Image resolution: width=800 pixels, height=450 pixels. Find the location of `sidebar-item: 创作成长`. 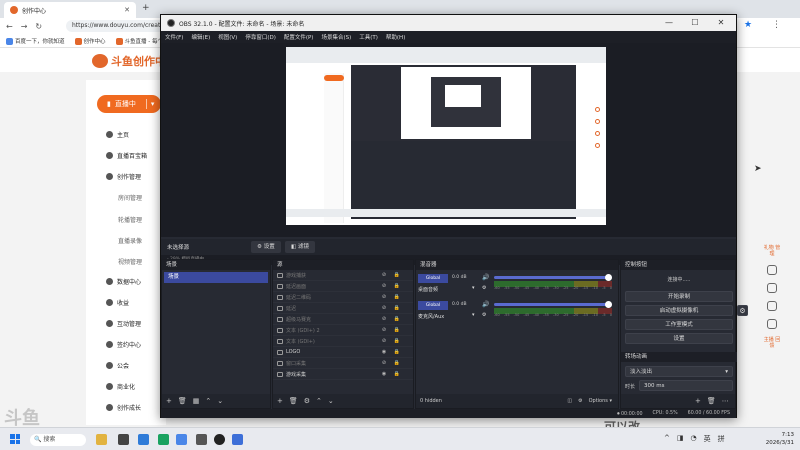

sidebar-item: 创作成长 is located at coordinates (123, 407).